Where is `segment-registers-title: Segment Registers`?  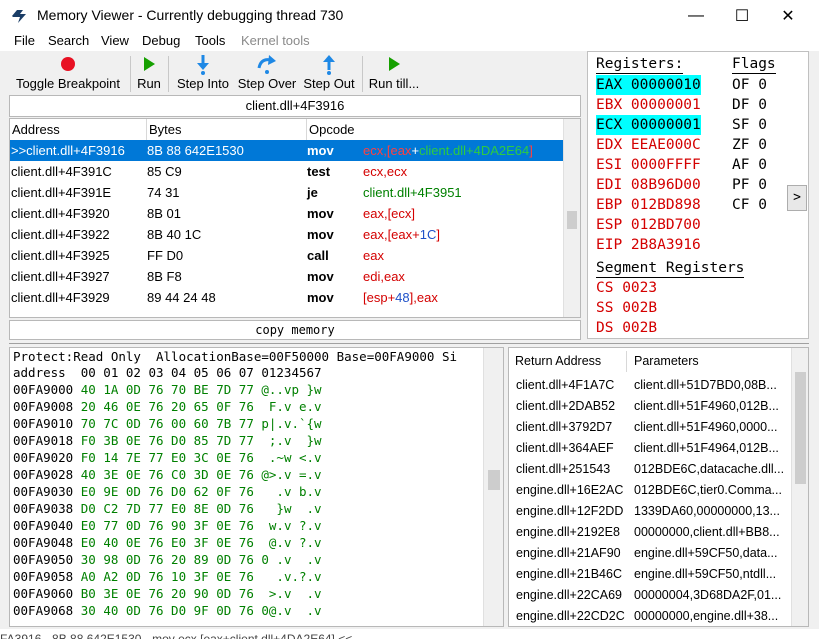 segment-registers-title: Segment Registers is located at coordinates (670, 269).